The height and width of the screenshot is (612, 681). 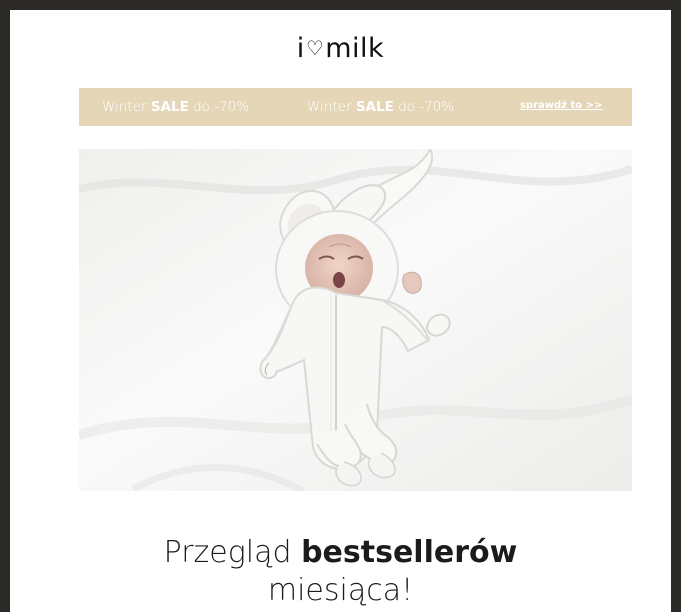 What do you see at coordinates (340, 572) in the screenshot?
I see `bestsellers-headline: Przegląd bestsellerów miesiąca!` at bounding box center [340, 572].